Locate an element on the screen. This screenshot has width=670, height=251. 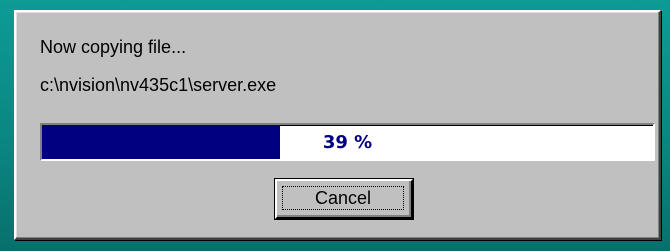
file-path-text: c:\nvision\nv435c1\server.exe is located at coordinates (158, 85).